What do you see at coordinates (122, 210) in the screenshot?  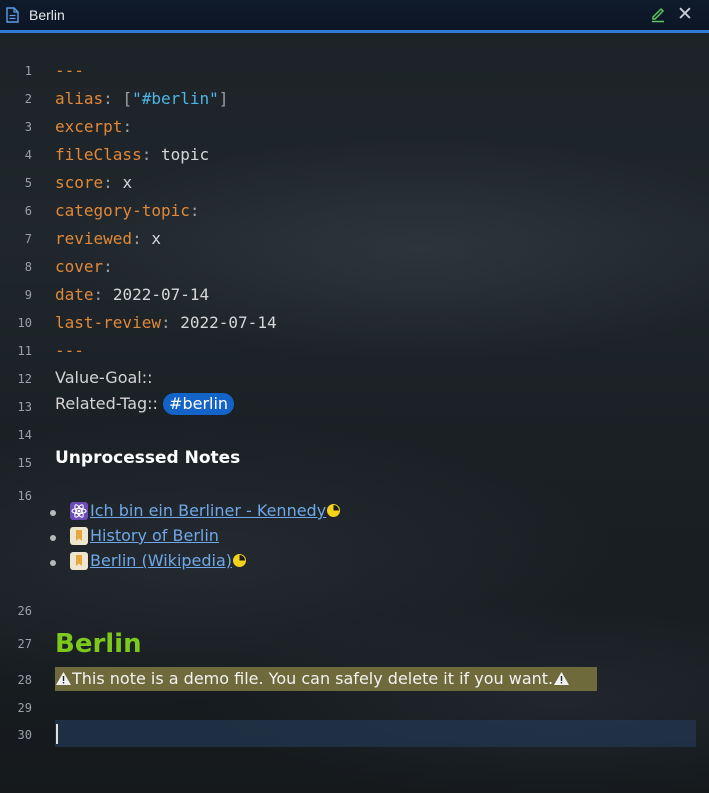 I see `property-key: category-topic` at bounding box center [122, 210].